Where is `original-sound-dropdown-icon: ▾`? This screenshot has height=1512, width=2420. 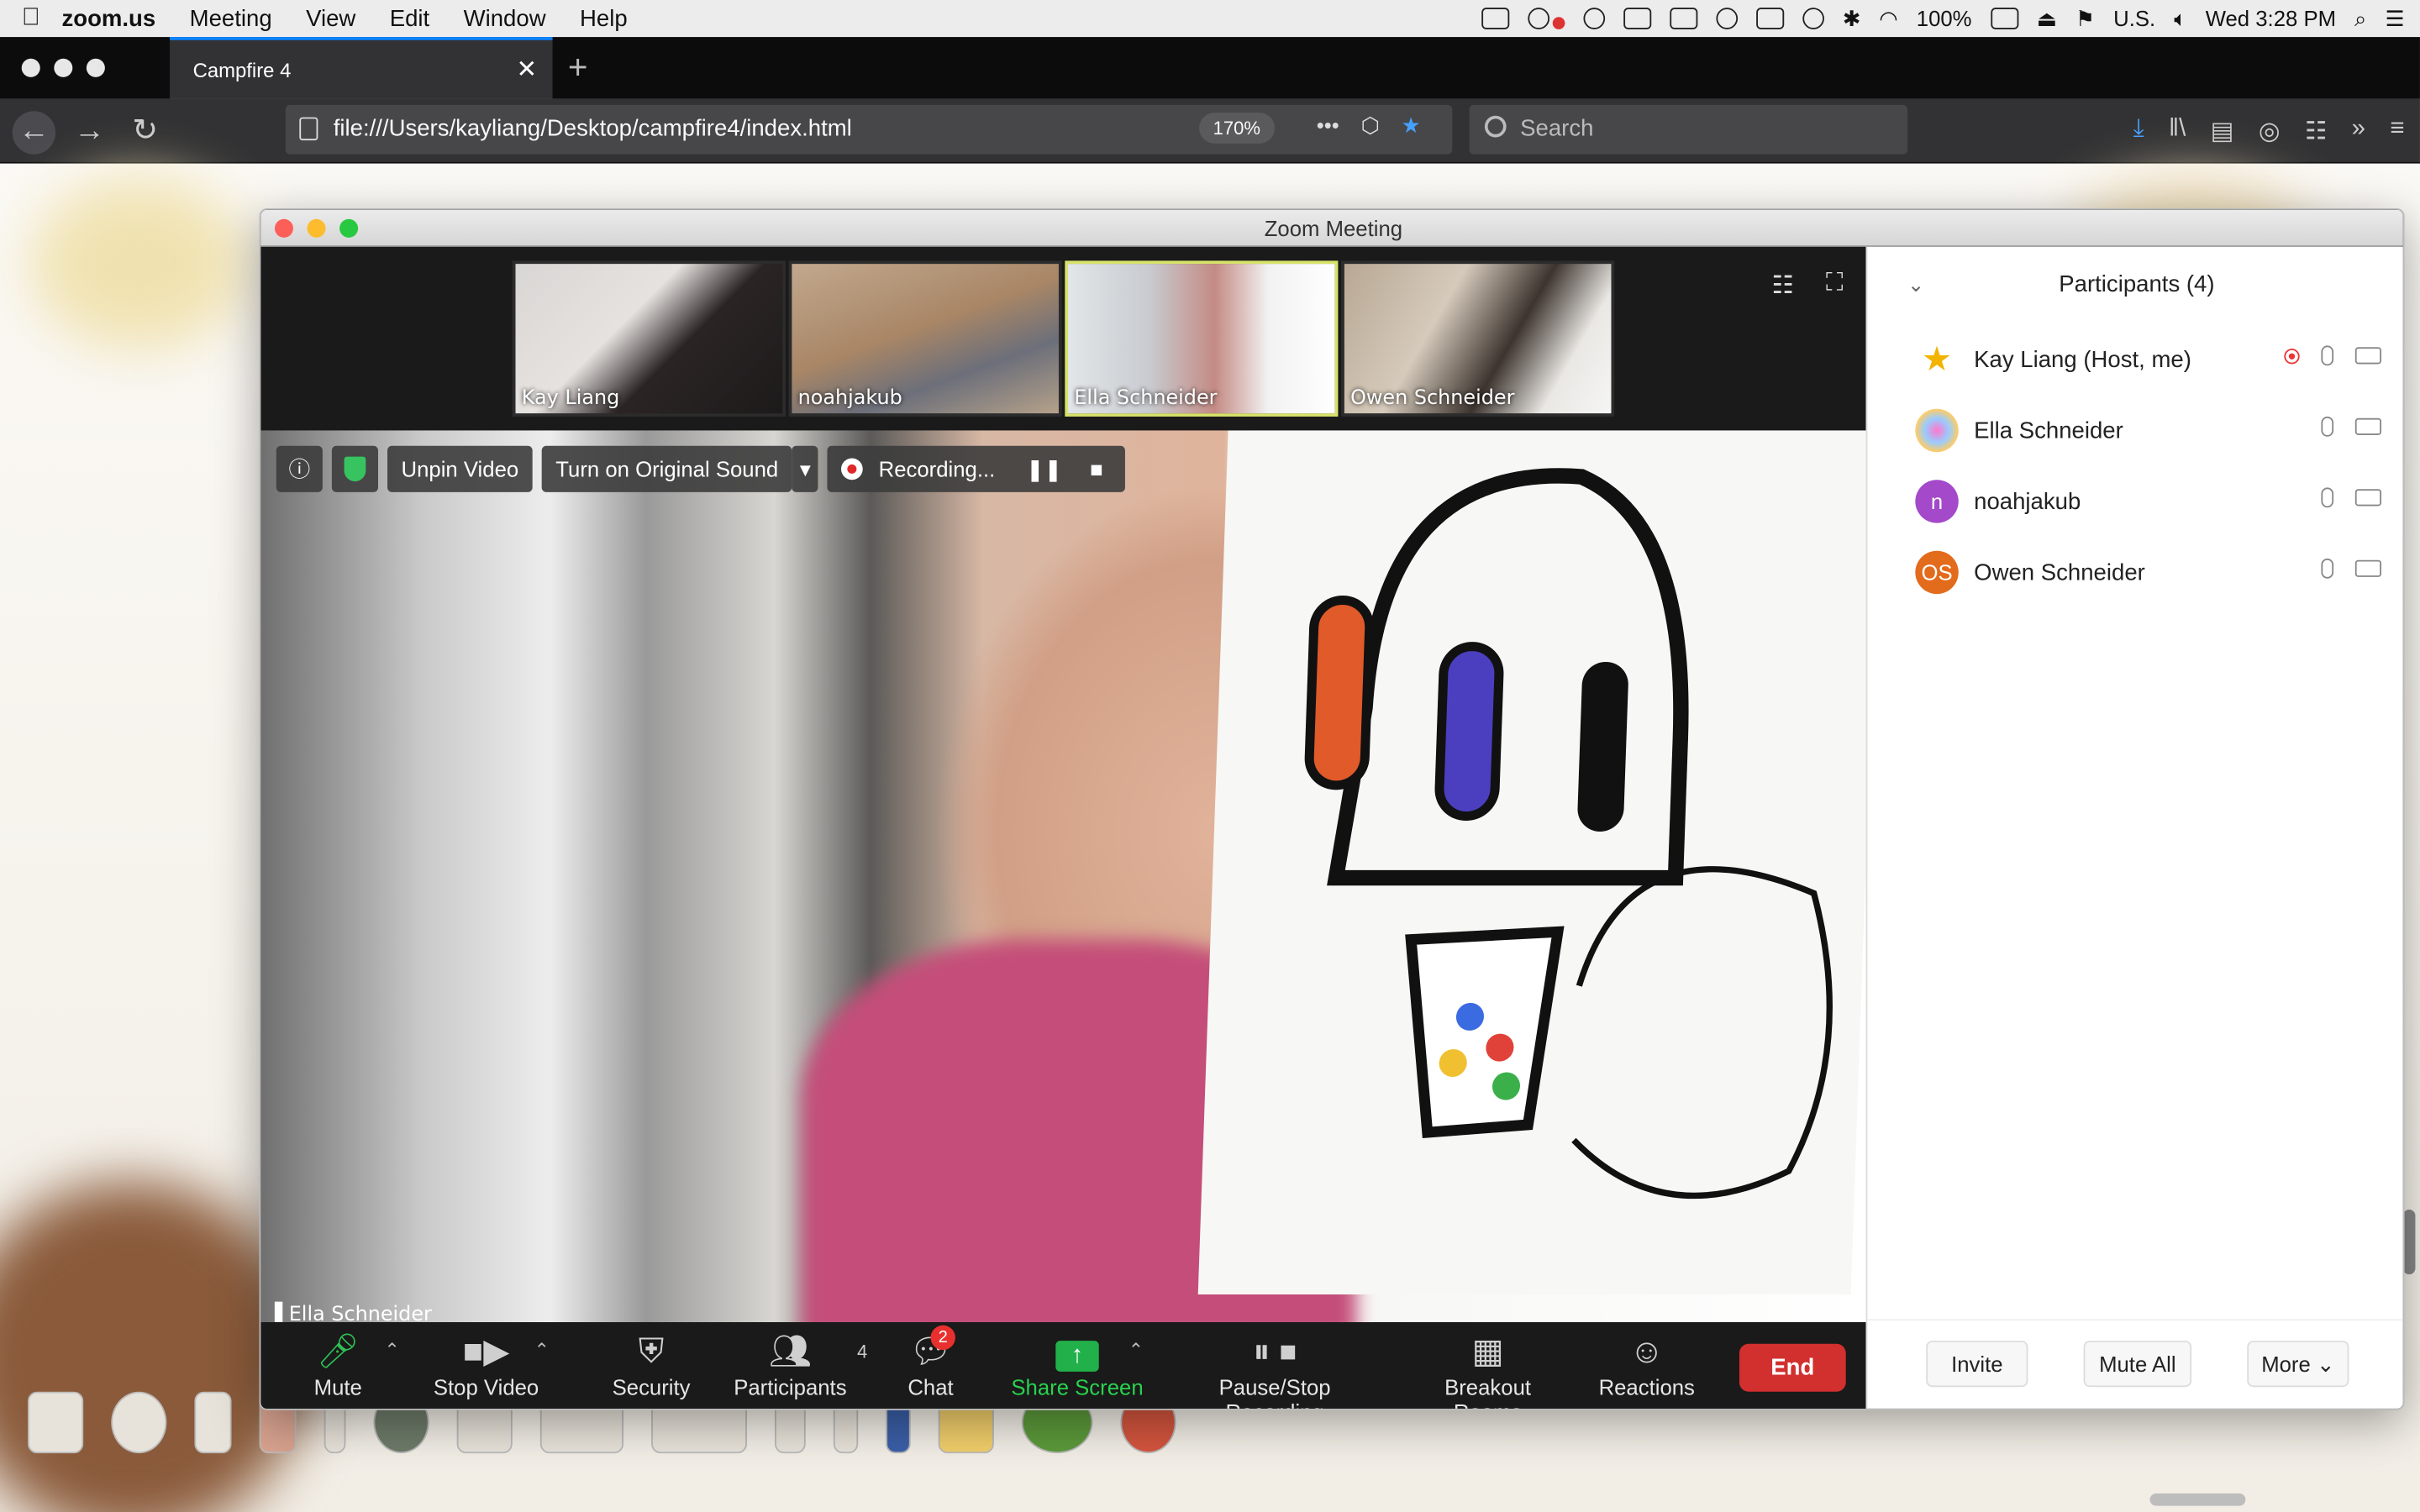
original-sound-dropdown-icon: ▾ is located at coordinates (805, 468).